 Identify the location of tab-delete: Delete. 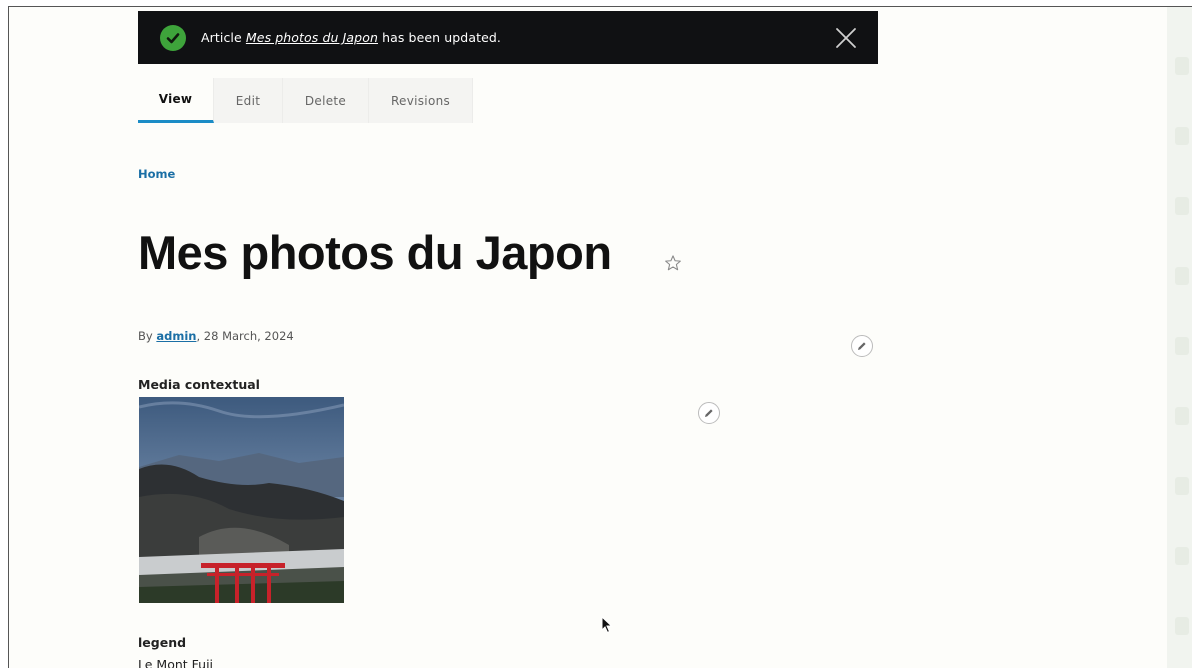
(326, 100).